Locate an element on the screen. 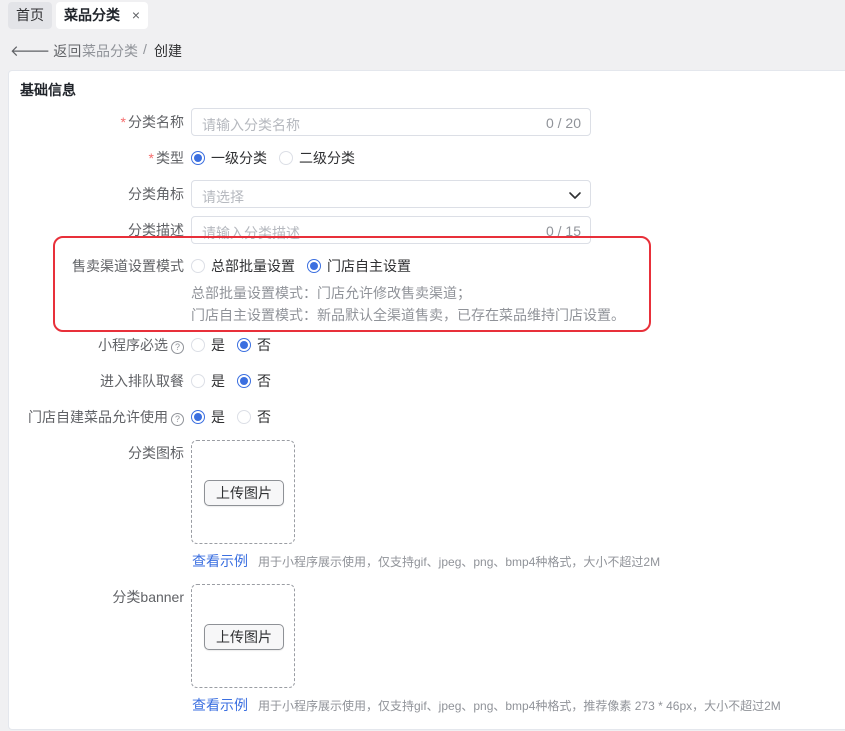 The width and height of the screenshot is (845, 731). category-name-counter: 0 / 20 is located at coordinates (563, 123).